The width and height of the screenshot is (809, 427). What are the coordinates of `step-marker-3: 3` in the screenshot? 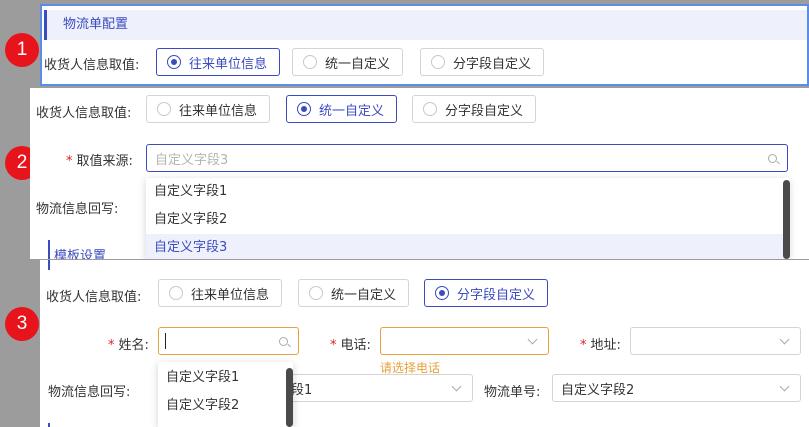 It's located at (22, 324).